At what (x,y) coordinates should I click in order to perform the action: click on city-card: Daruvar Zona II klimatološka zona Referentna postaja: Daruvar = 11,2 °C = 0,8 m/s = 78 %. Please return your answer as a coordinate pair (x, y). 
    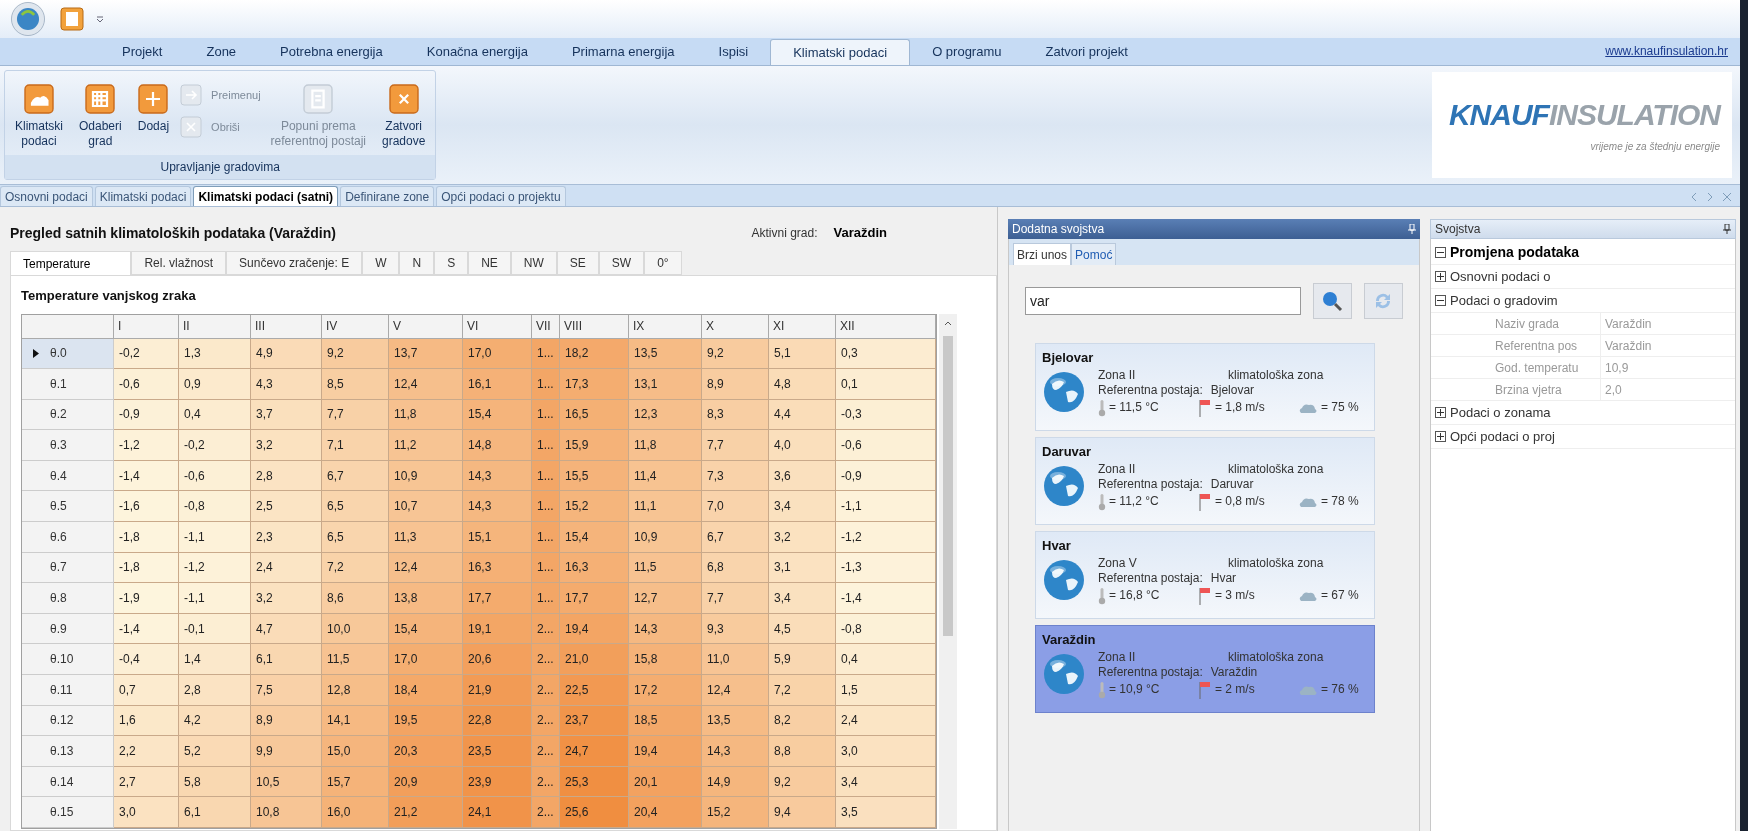
    Looking at the image, I should click on (1205, 481).